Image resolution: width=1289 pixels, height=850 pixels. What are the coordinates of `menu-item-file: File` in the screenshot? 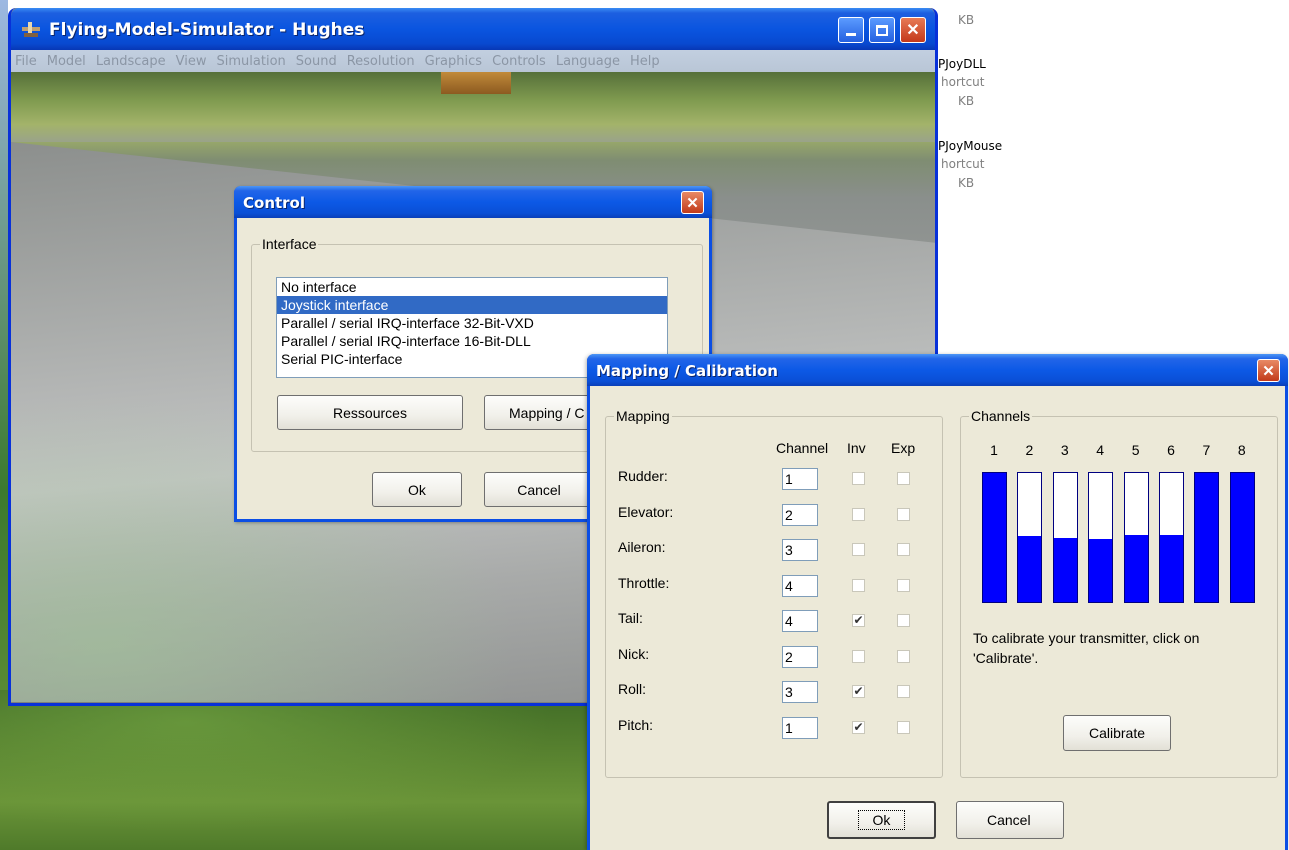 It's located at (26, 61).